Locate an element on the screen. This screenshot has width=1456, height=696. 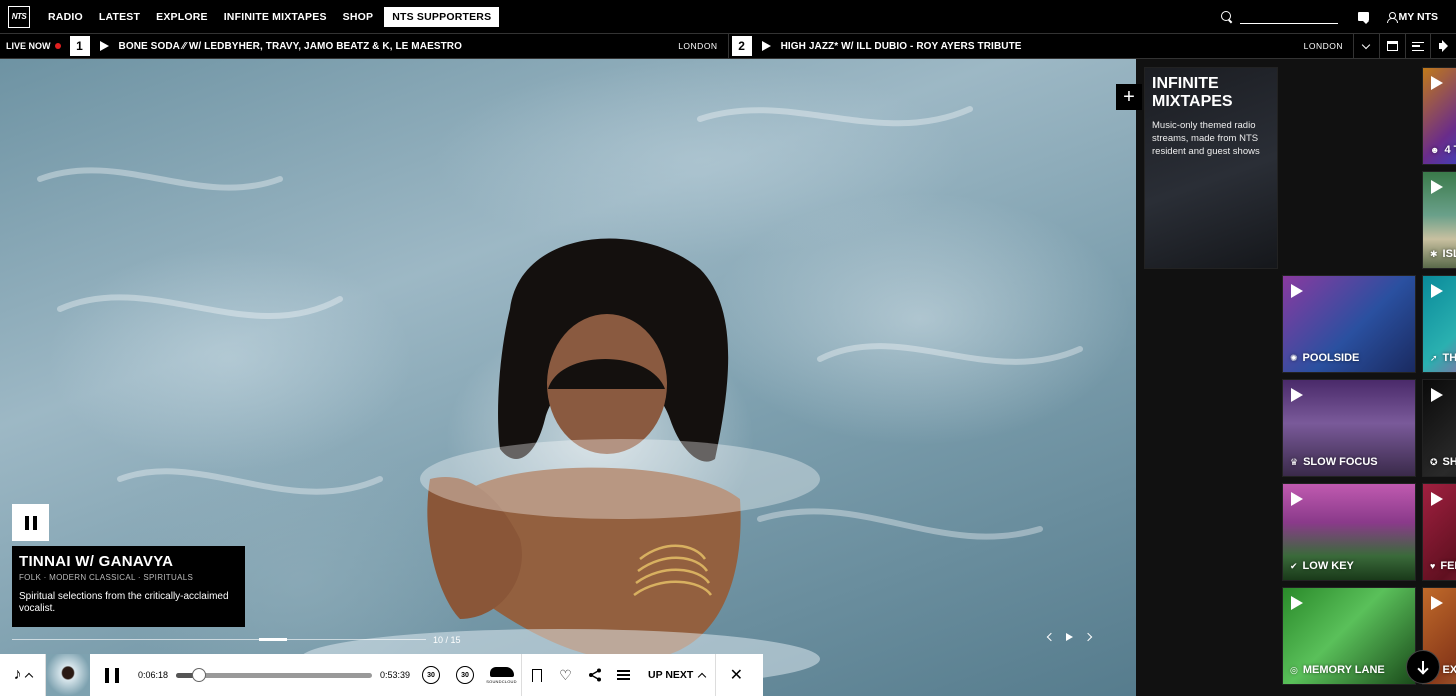
skip-back-button: 30 is located at coordinates (431, 675).